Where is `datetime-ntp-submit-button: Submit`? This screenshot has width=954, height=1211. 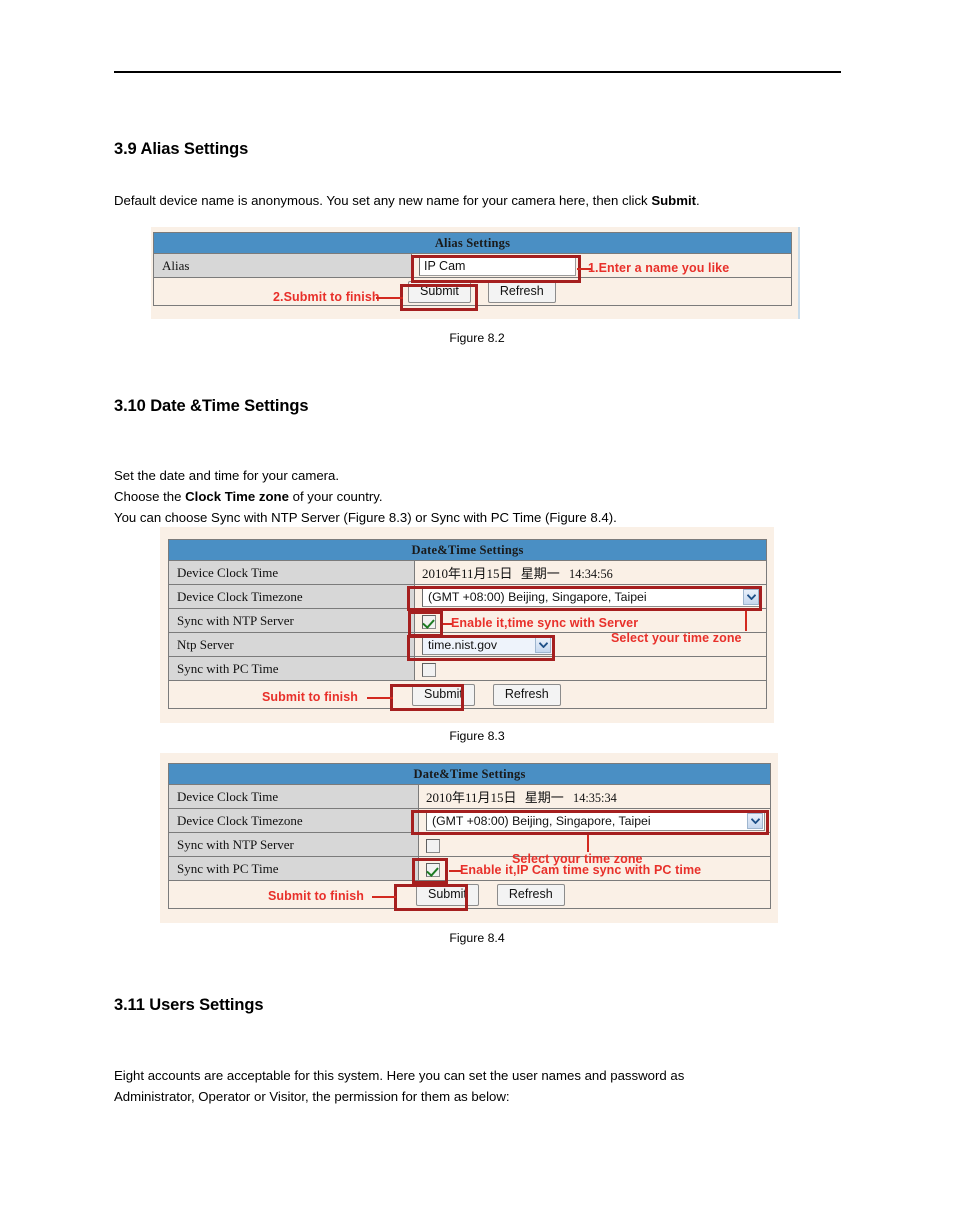 datetime-ntp-submit-button: Submit is located at coordinates (443, 694).